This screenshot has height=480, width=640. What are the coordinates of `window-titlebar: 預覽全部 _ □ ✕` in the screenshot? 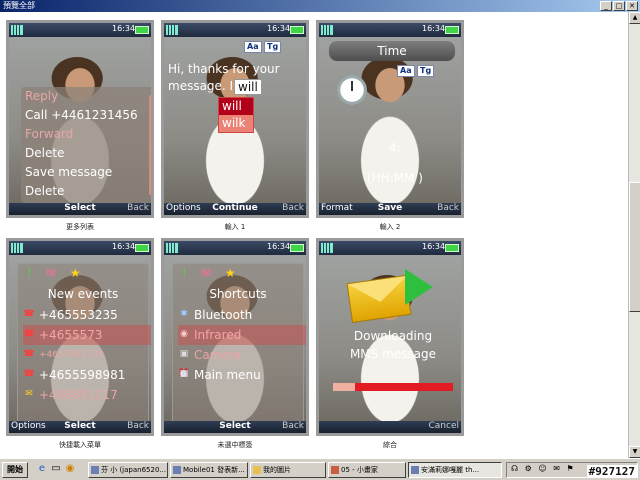 It's located at (320, 6).